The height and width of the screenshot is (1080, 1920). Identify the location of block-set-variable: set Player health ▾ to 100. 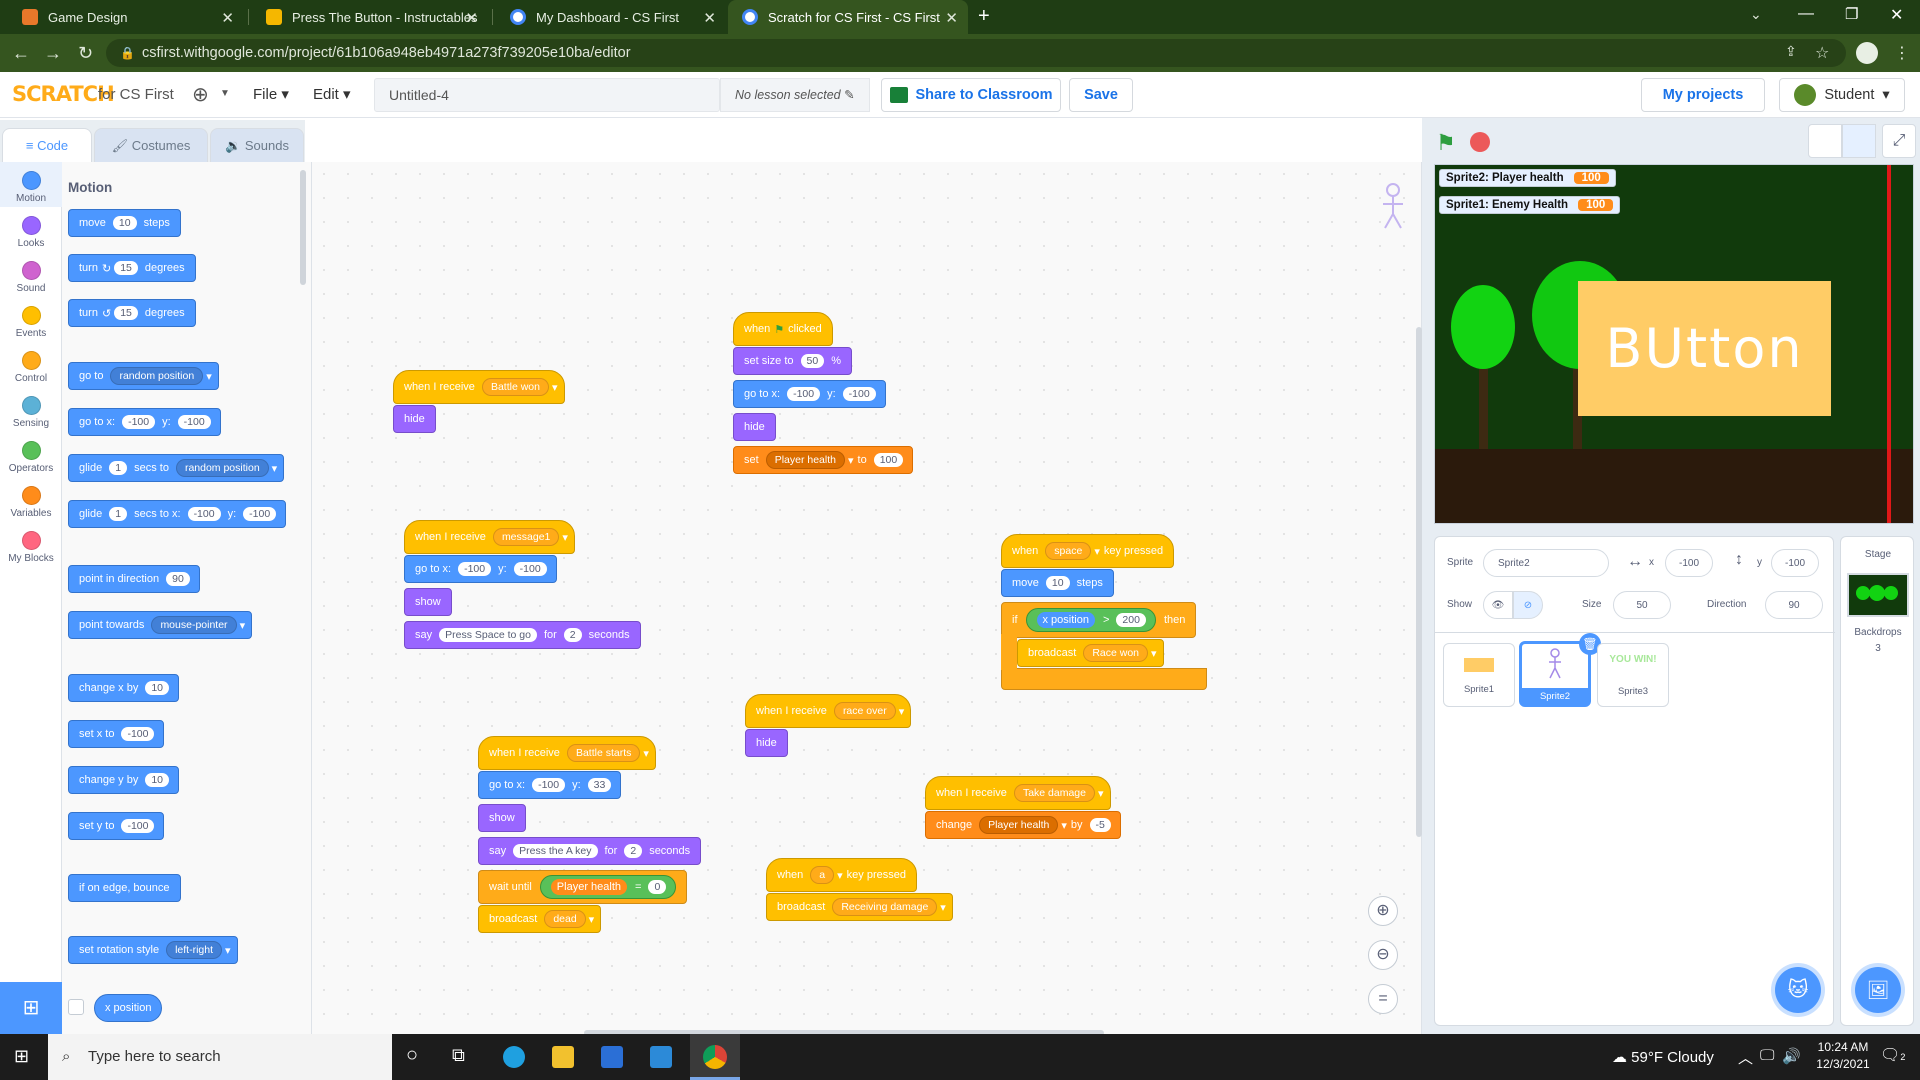
(823, 460).